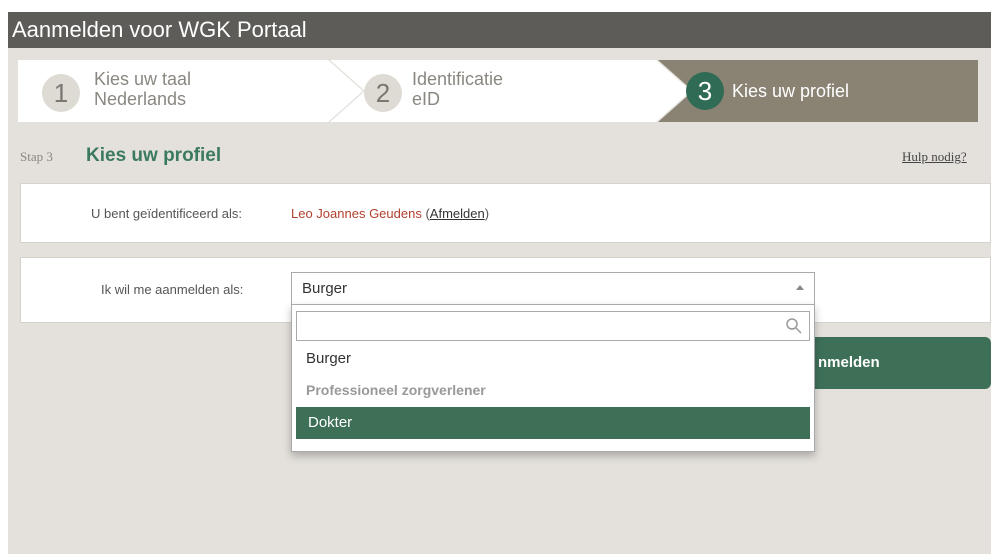  What do you see at coordinates (396, 390) in the screenshot?
I see `dropdown-group-professioneel-zorgverlener: Professioneel zorgverlener` at bounding box center [396, 390].